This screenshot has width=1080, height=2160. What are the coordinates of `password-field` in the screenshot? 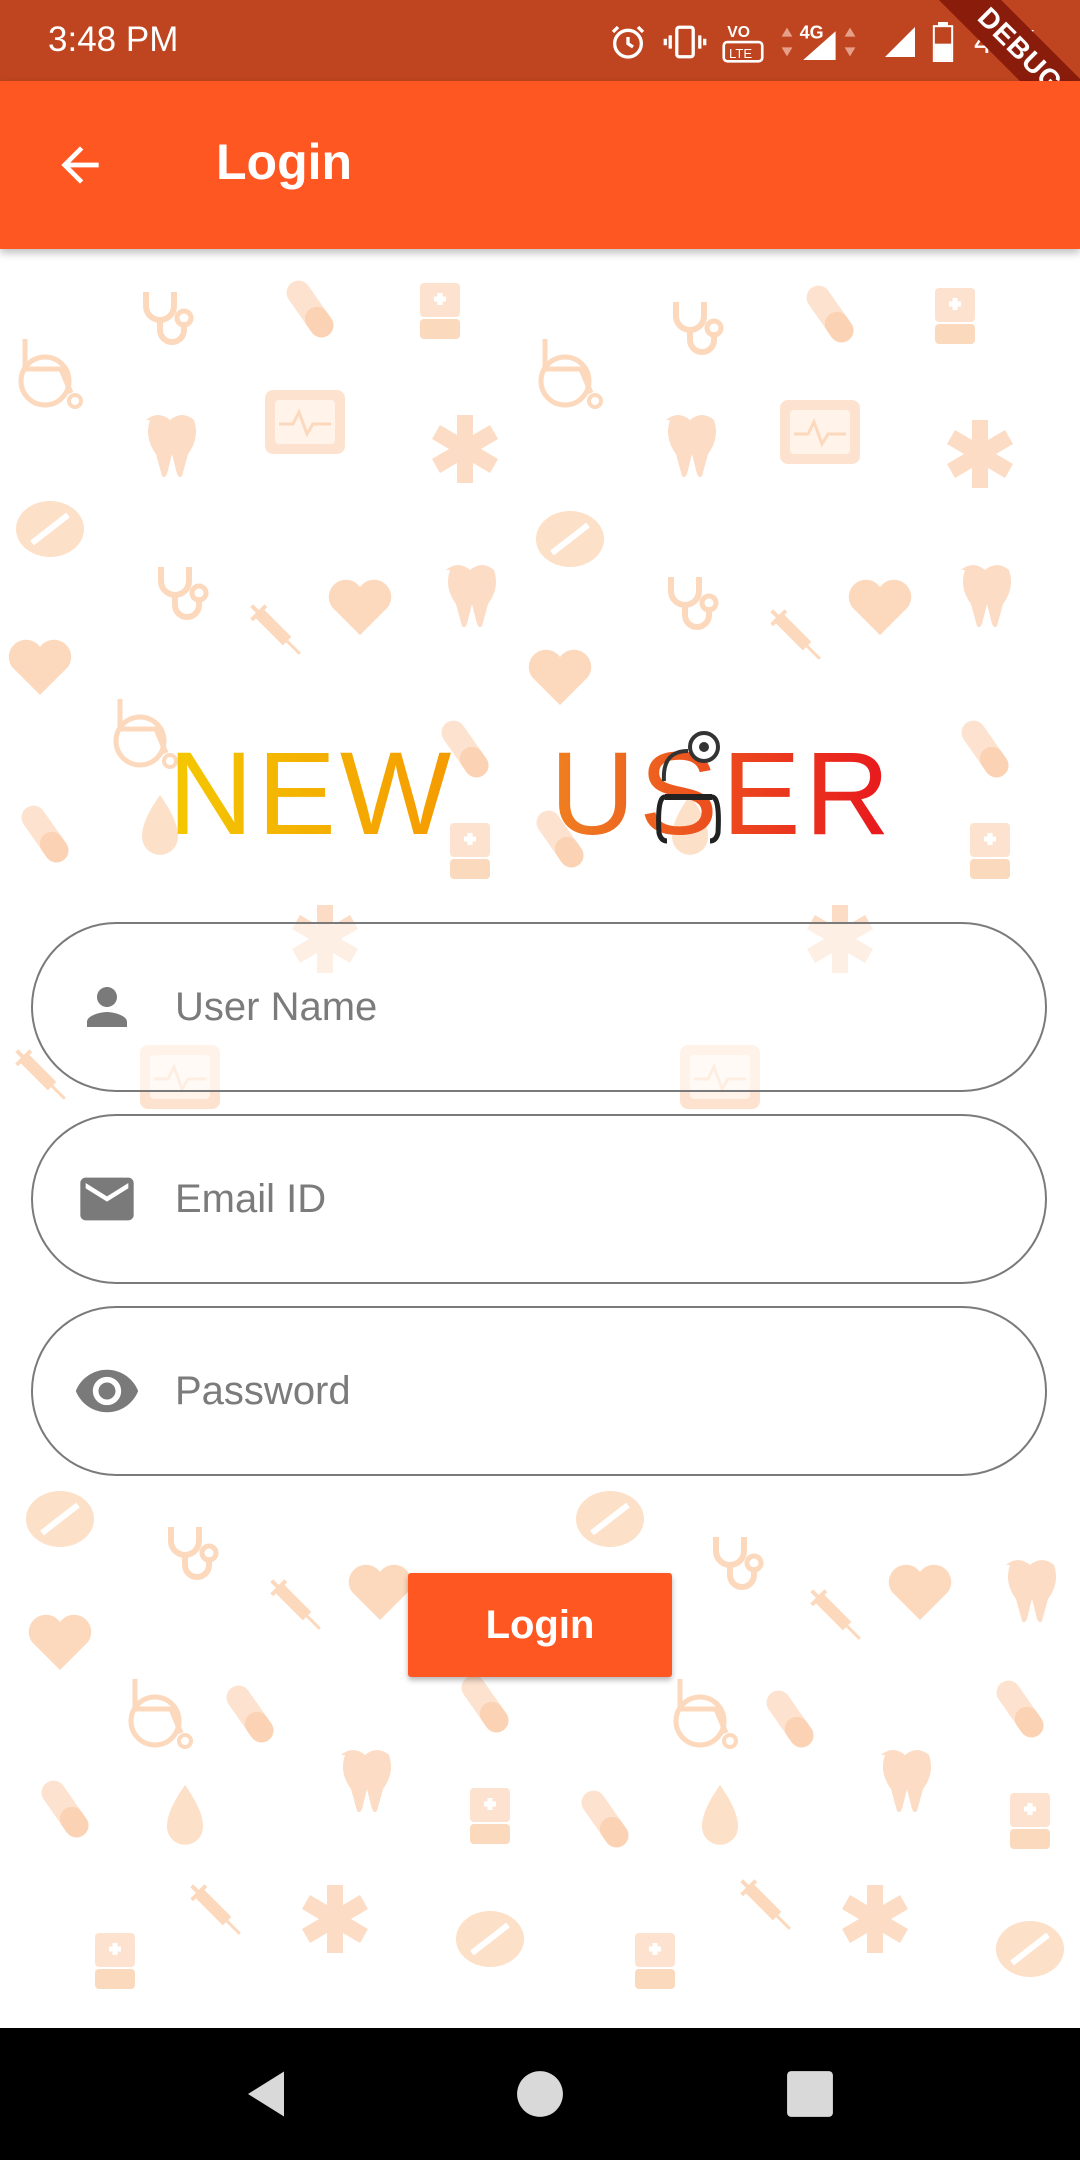 It's located at (539, 1391).